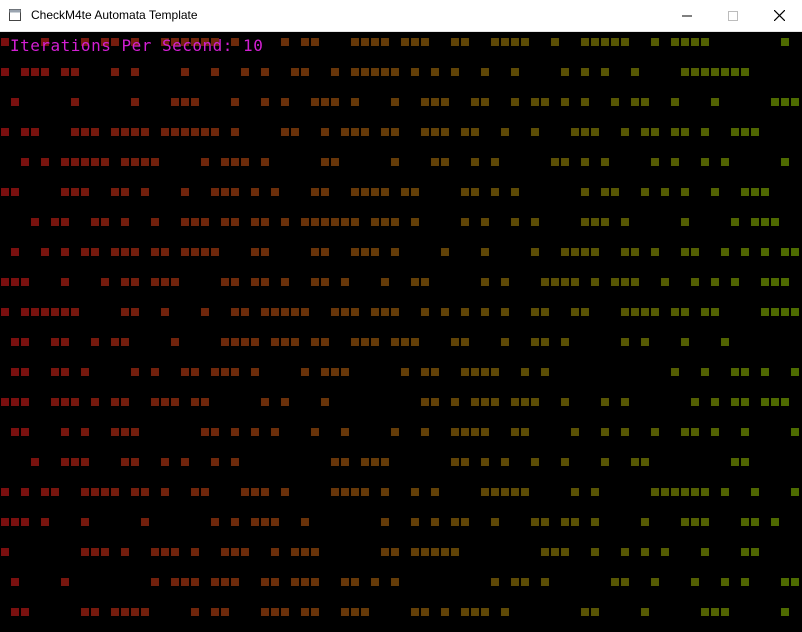 The width and height of the screenshot is (802, 632). What do you see at coordinates (687, 15) in the screenshot?
I see `minimize-button` at bounding box center [687, 15].